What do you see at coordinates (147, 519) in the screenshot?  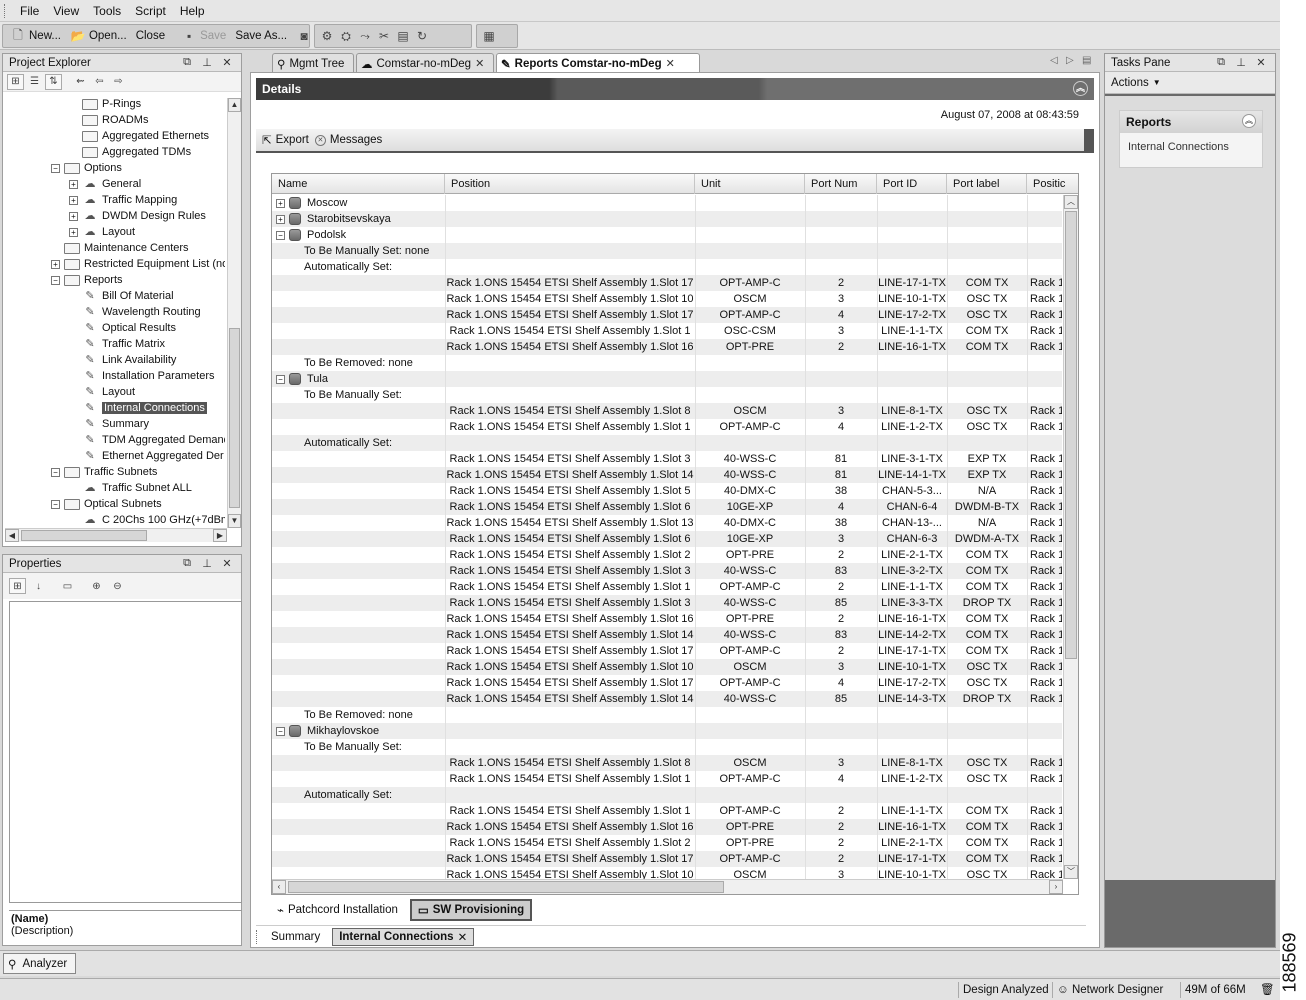 I see `tree-item: ☁ C 20Chs 100 GHz(+7dBm` at bounding box center [147, 519].